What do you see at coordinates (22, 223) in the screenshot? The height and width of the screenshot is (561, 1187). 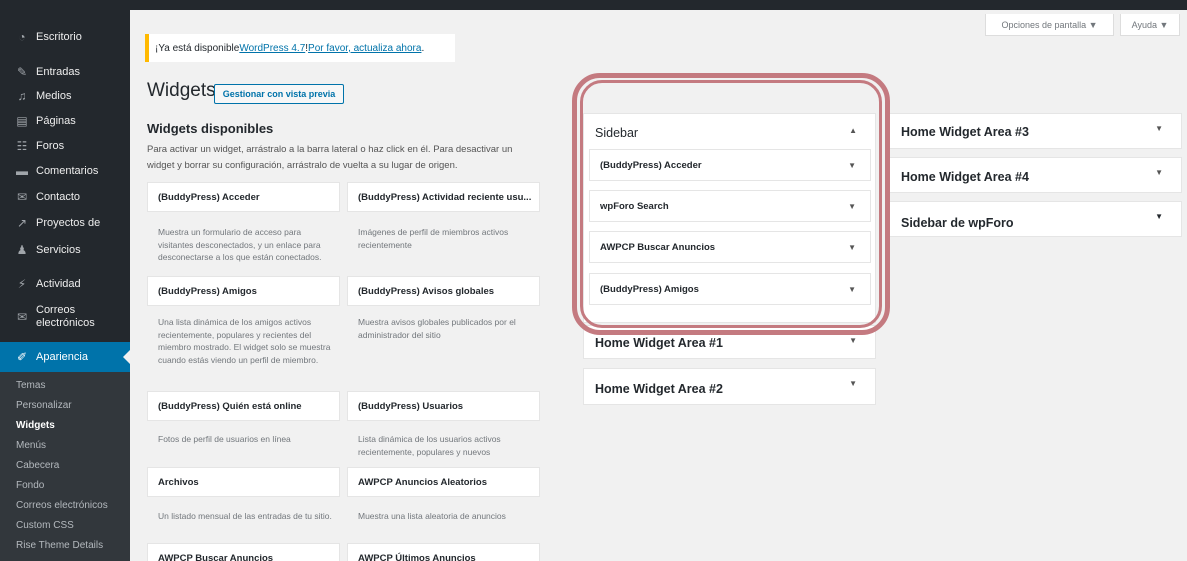 I see `chart-icon: ↗` at bounding box center [22, 223].